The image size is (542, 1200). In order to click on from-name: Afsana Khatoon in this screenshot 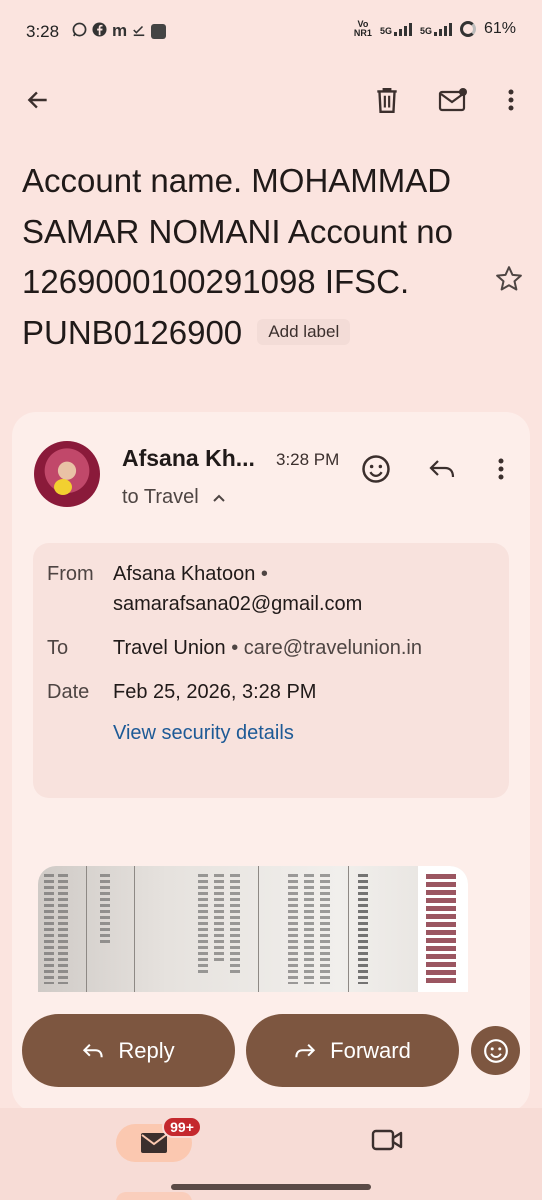, I will do `click(184, 574)`.